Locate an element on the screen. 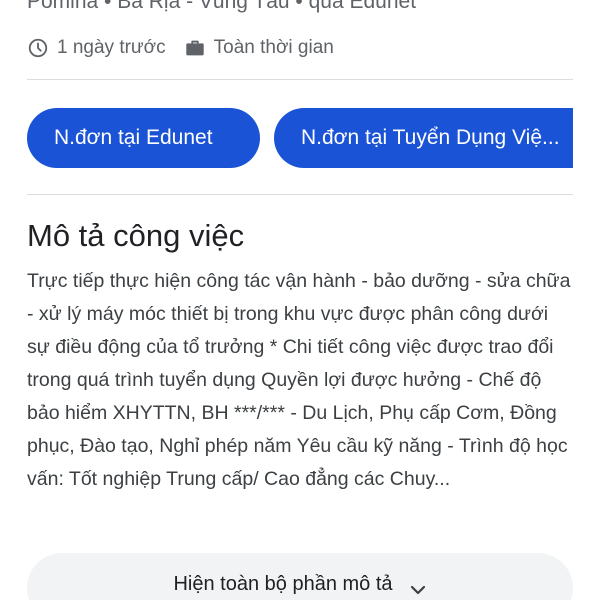  job-meta-row: 1 ngày trước Toàn thời gian is located at coordinates (180, 48).